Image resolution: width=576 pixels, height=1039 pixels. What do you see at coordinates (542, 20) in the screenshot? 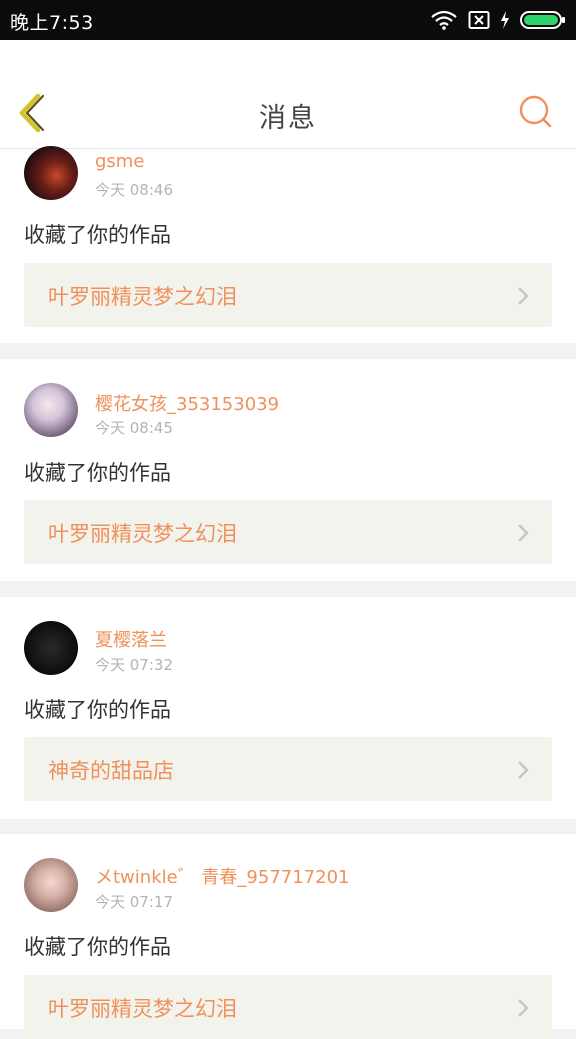
I see `battery-icon` at bounding box center [542, 20].